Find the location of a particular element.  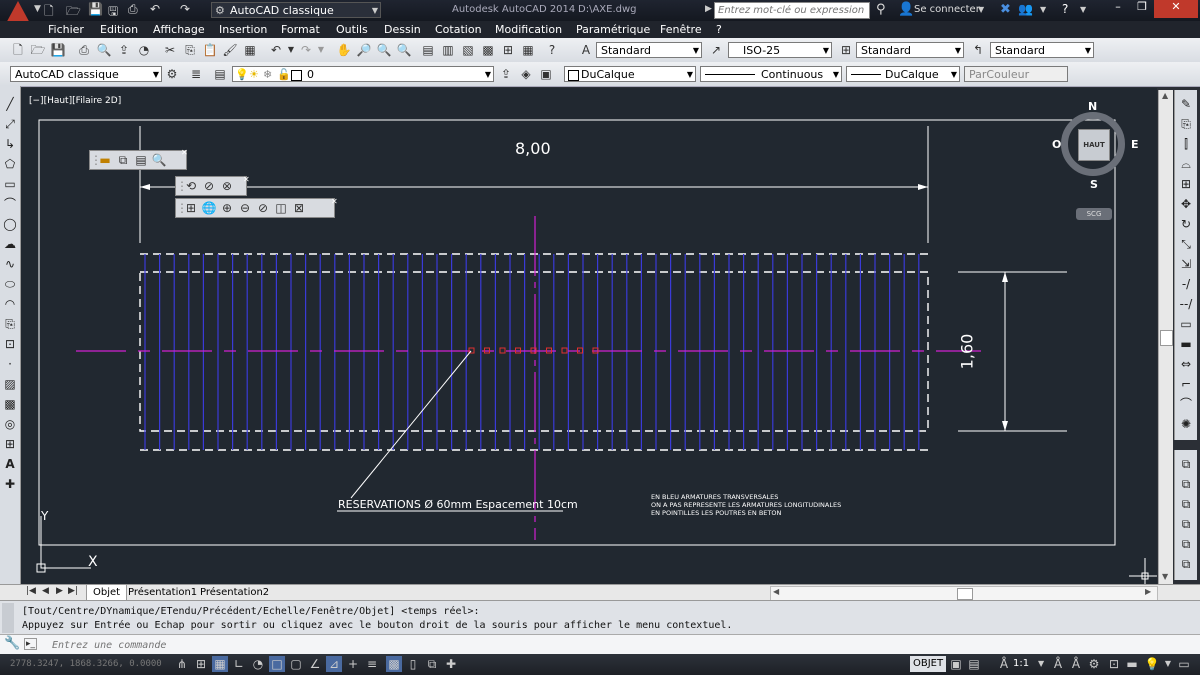

scroll-left-icon: ◀ is located at coordinates (776, 591).